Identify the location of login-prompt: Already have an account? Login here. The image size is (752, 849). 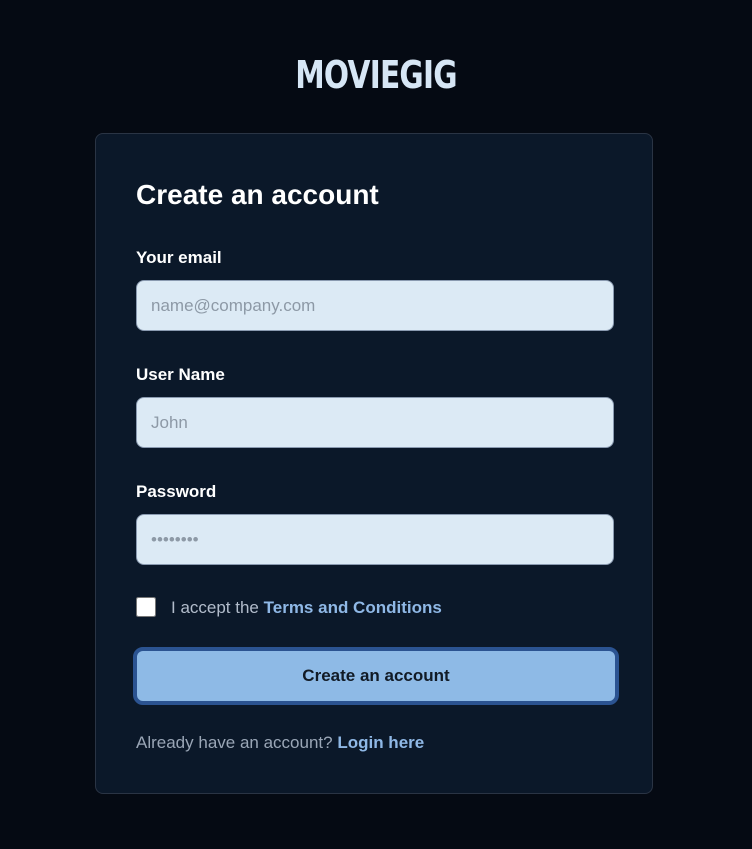
(280, 743).